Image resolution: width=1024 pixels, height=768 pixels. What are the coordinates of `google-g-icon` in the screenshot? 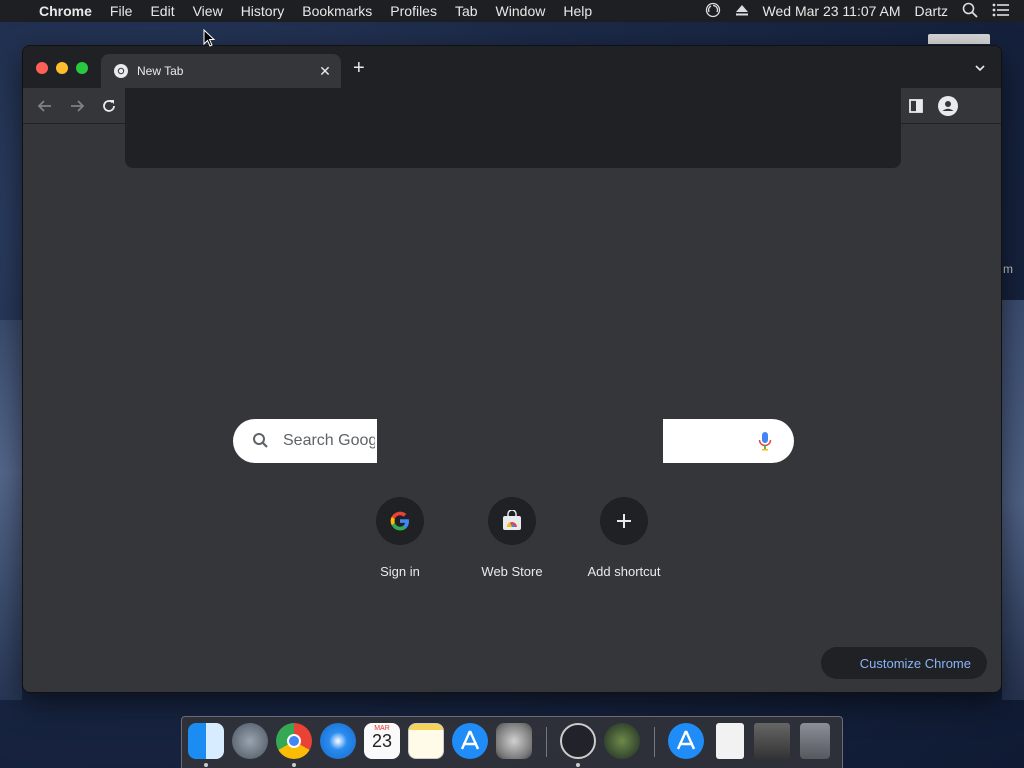 It's located at (399, 521).